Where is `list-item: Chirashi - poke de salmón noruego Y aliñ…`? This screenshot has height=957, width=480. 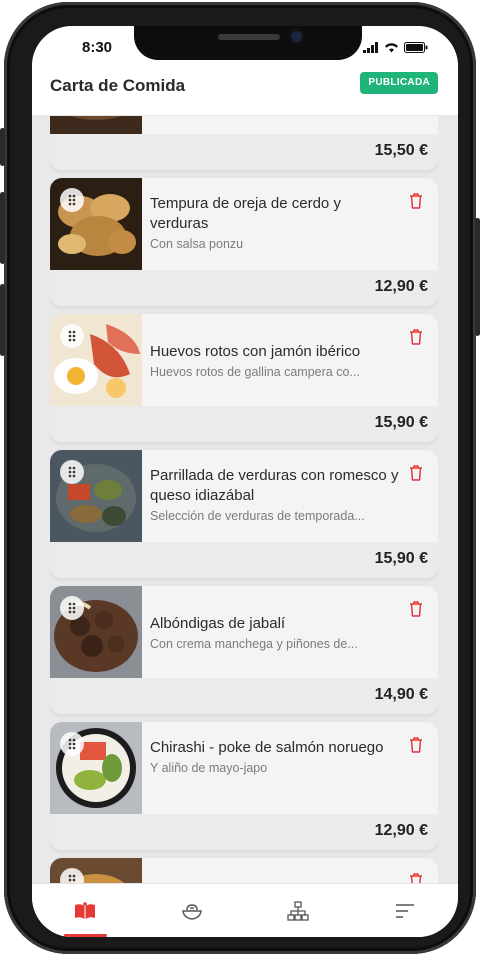 list-item: Chirashi - poke de salmón noruego Y aliñ… is located at coordinates (244, 786).